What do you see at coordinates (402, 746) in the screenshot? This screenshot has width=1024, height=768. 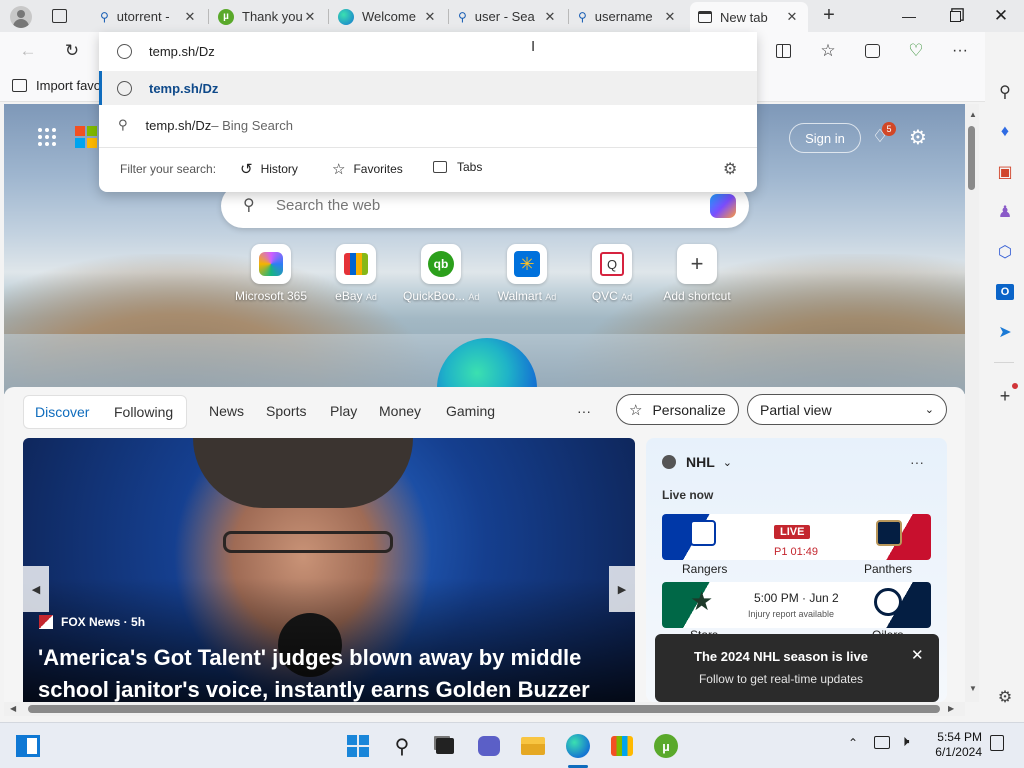 I see `search-button: ⚲` at bounding box center [402, 746].